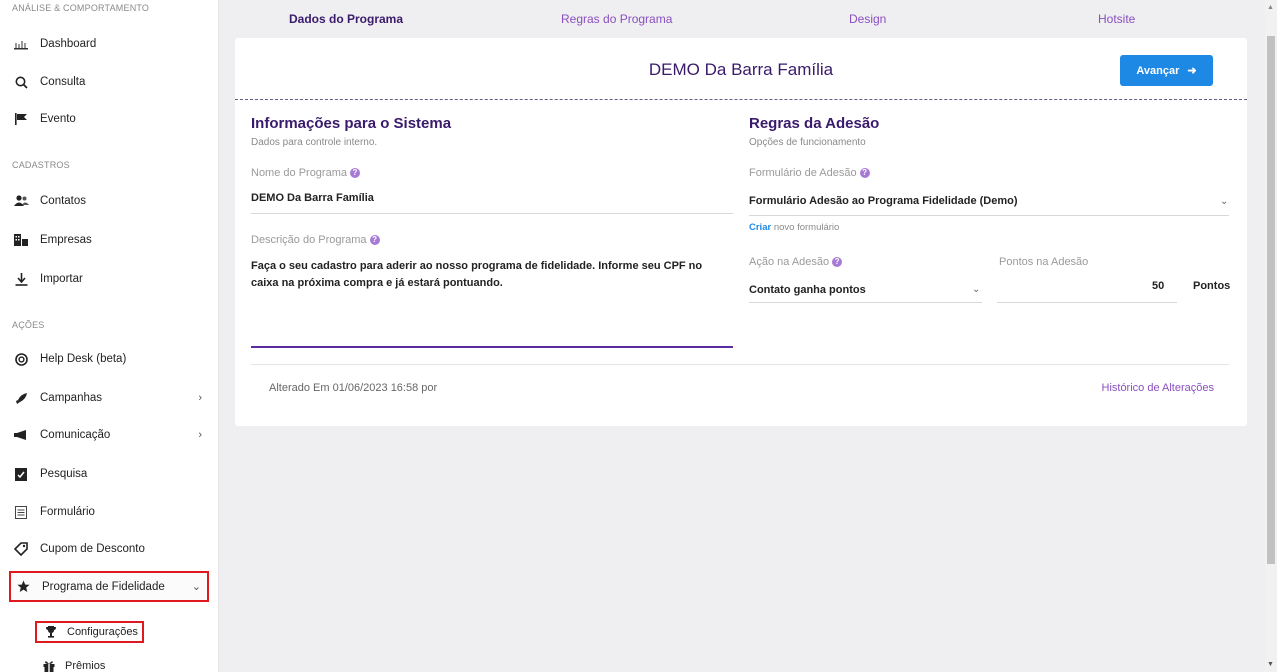 The height and width of the screenshot is (672, 1277). Describe the element at coordinates (1116, 19) in the screenshot. I see `tab-hotsite: Hotsite` at that location.